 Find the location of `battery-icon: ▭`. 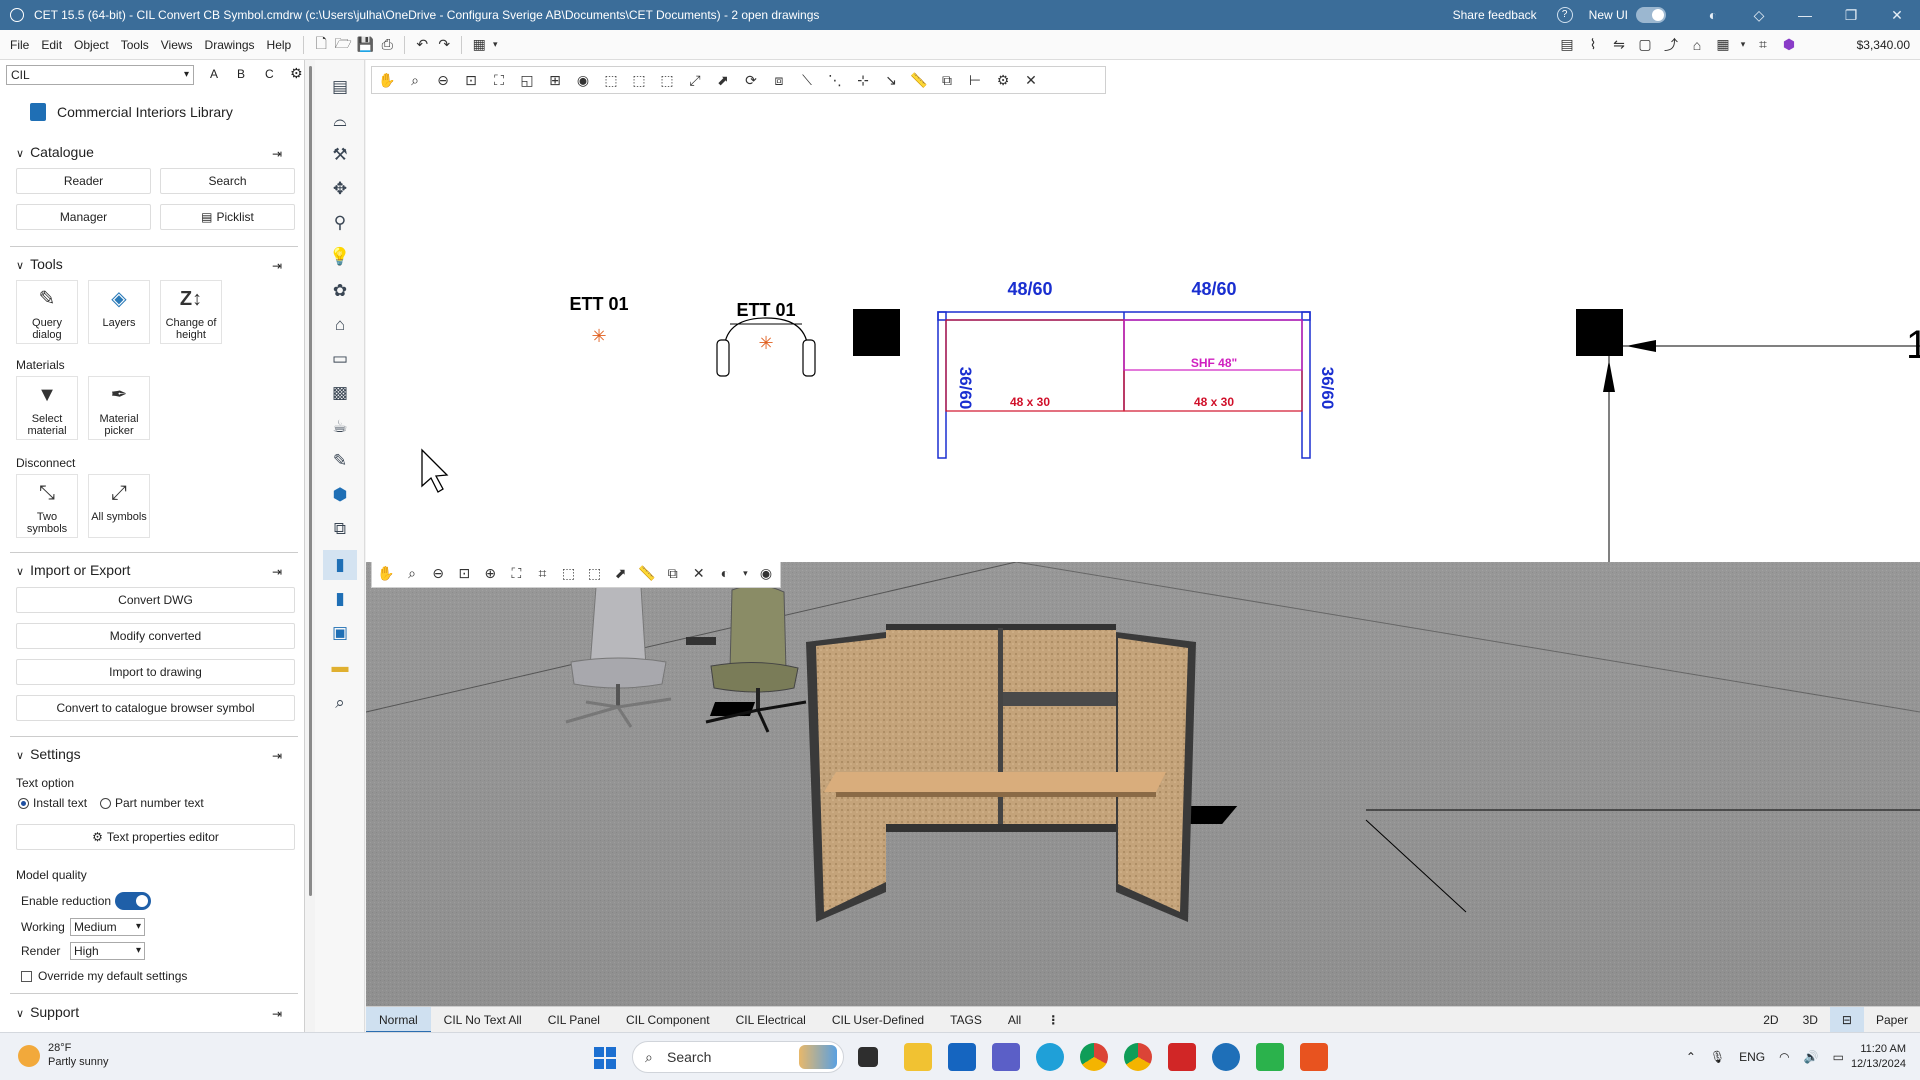

battery-icon: ▭ is located at coordinates (1838, 1057).